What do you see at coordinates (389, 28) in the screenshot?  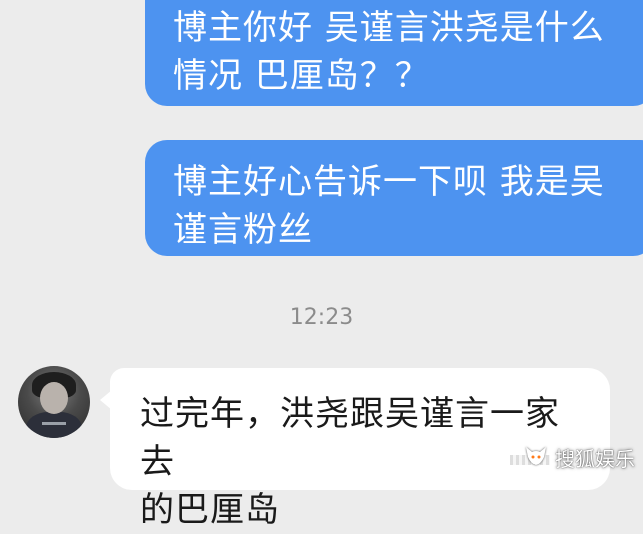 I see `message-text-line: 博主你好 吴谨言洪尧是什么` at bounding box center [389, 28].